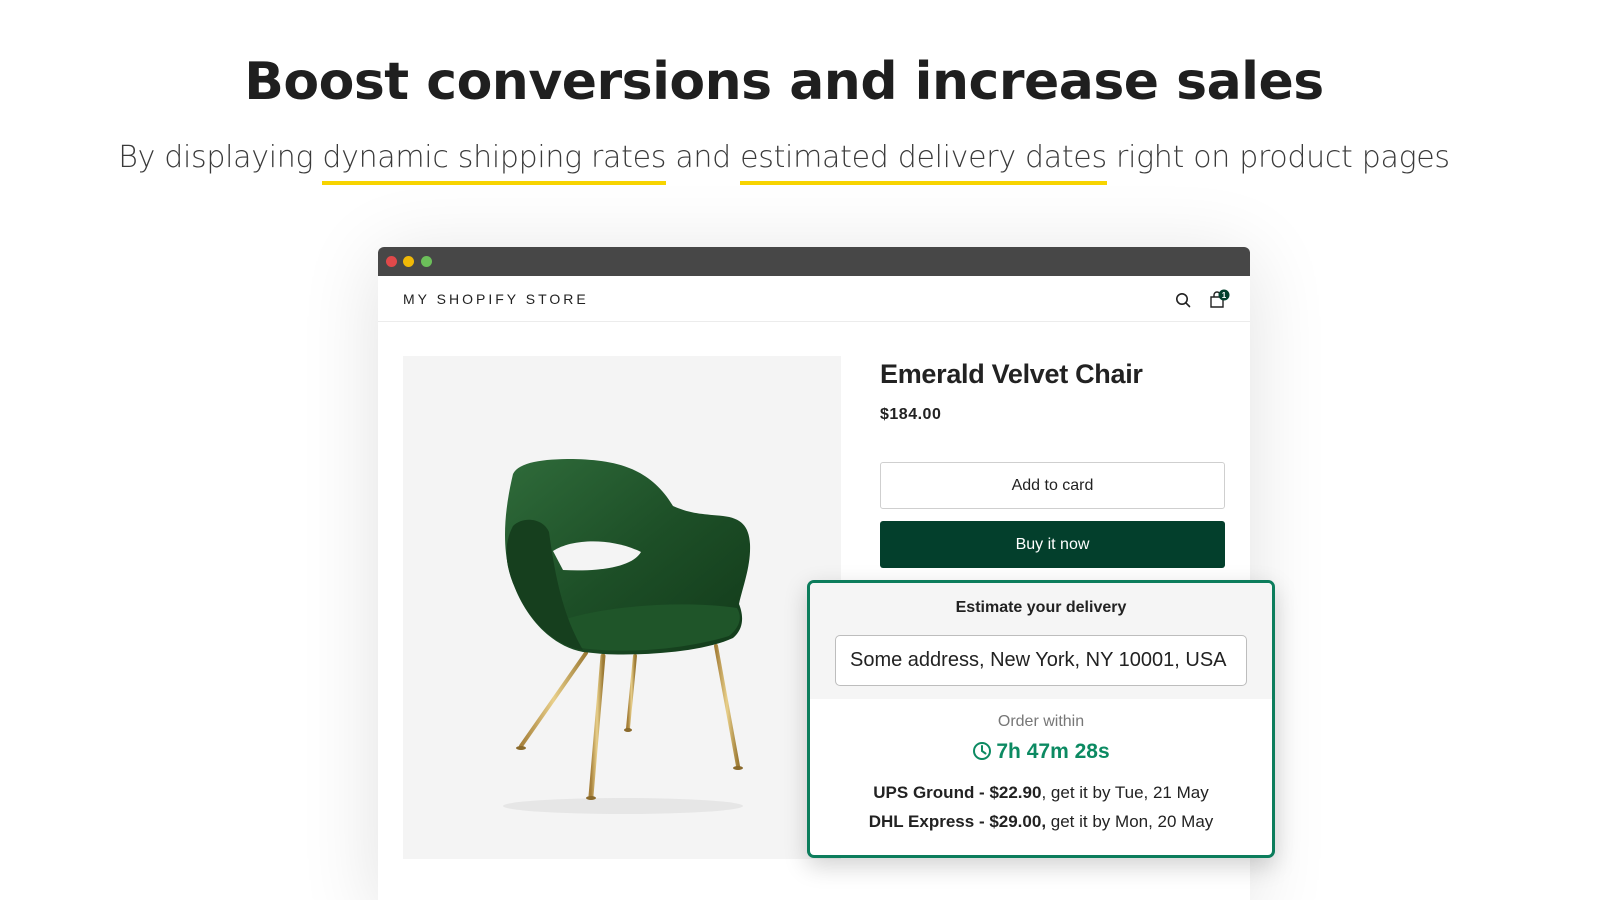 This screenshot has width=1600, height=900. Describe the element at coordinates (703, 157) in the screenshot. I see `subline-middle: and` at that location.